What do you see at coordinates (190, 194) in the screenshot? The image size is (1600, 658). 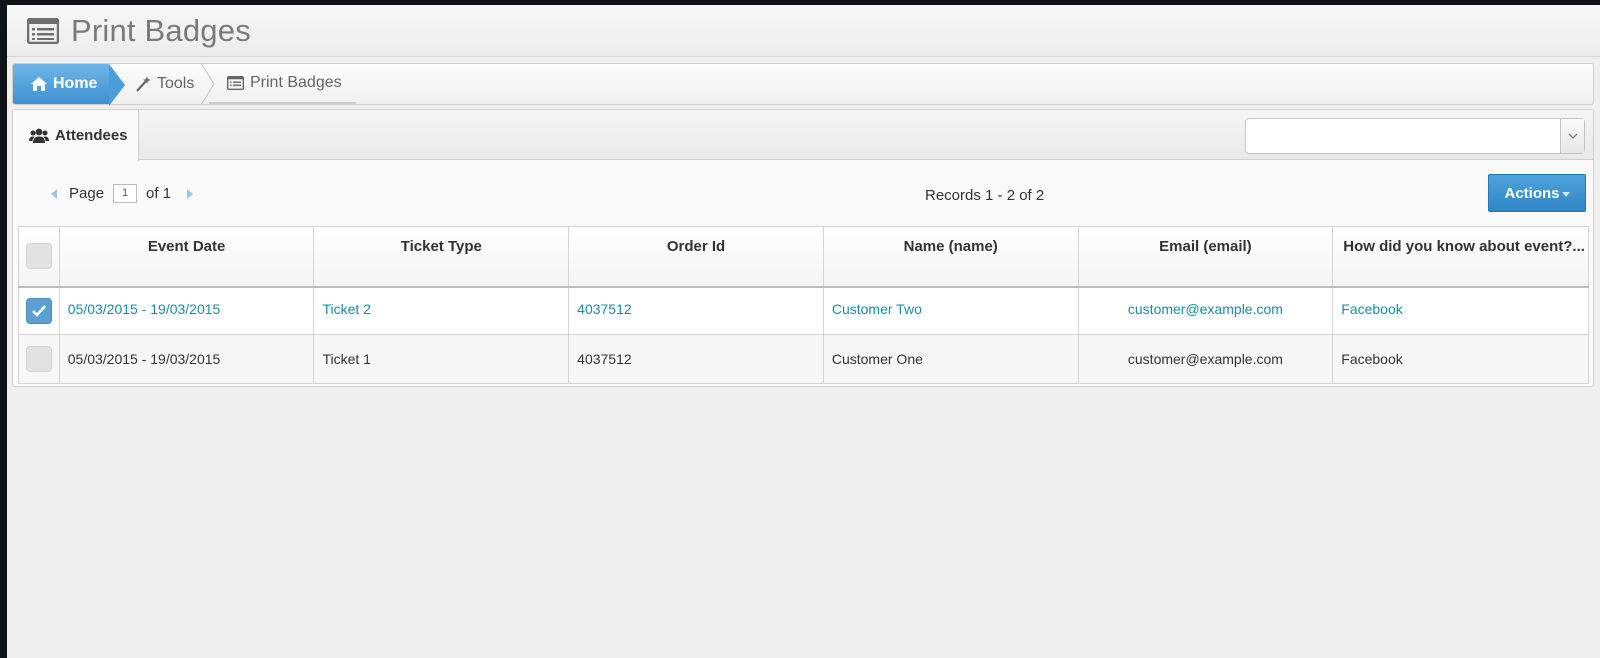 I see `next-page-icon` at bounding box center [190, 194].